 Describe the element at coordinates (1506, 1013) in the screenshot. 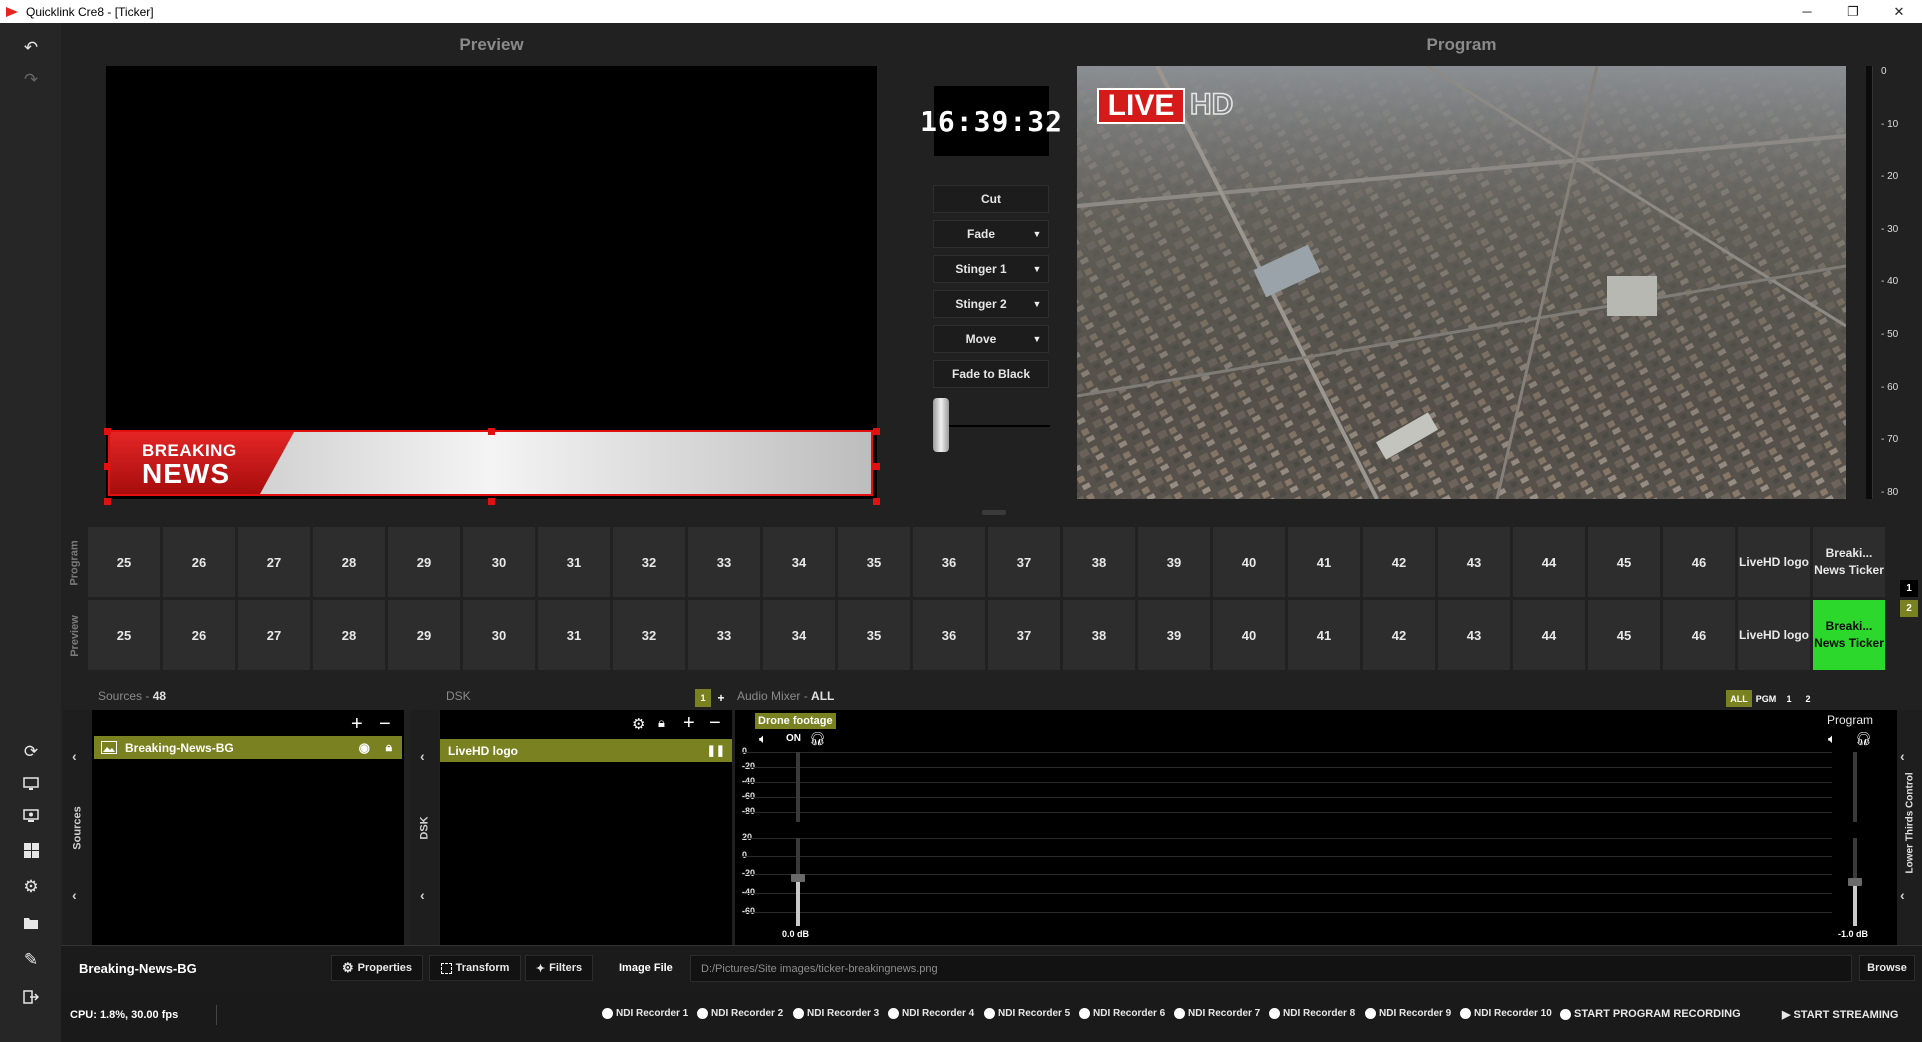

I see `ndi-recorder-toggle: NDI Recorder 10` at that location.